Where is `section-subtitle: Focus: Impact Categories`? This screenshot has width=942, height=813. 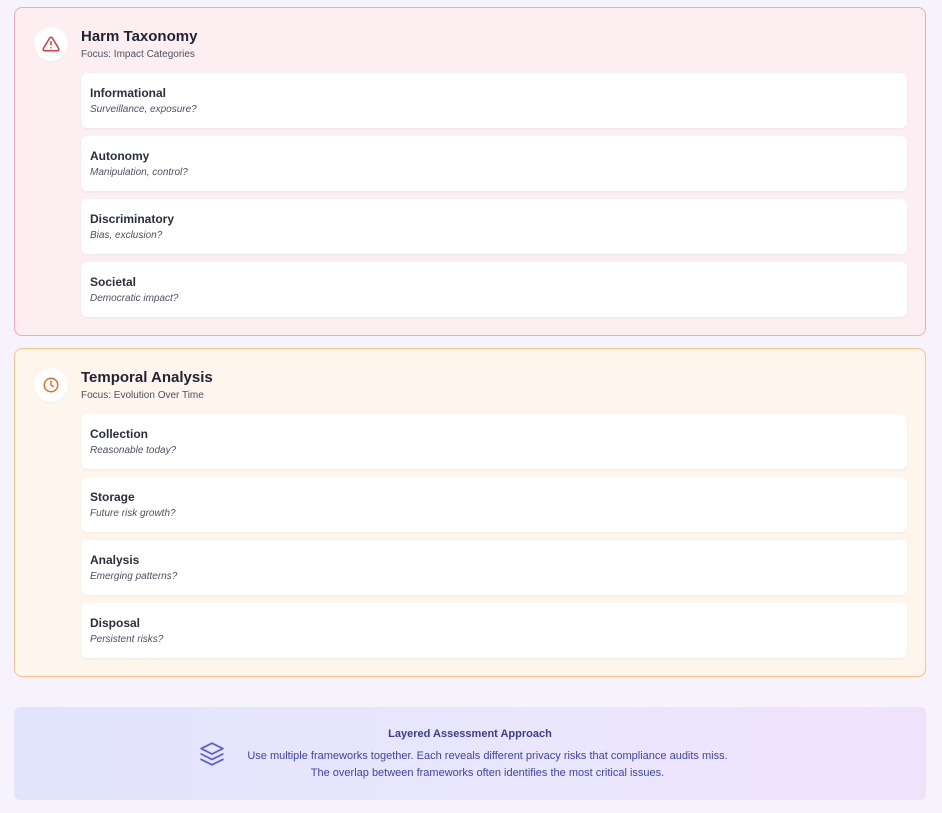
section-subtitle: Focus: Impact Categories is located at coordinates (138, 54).